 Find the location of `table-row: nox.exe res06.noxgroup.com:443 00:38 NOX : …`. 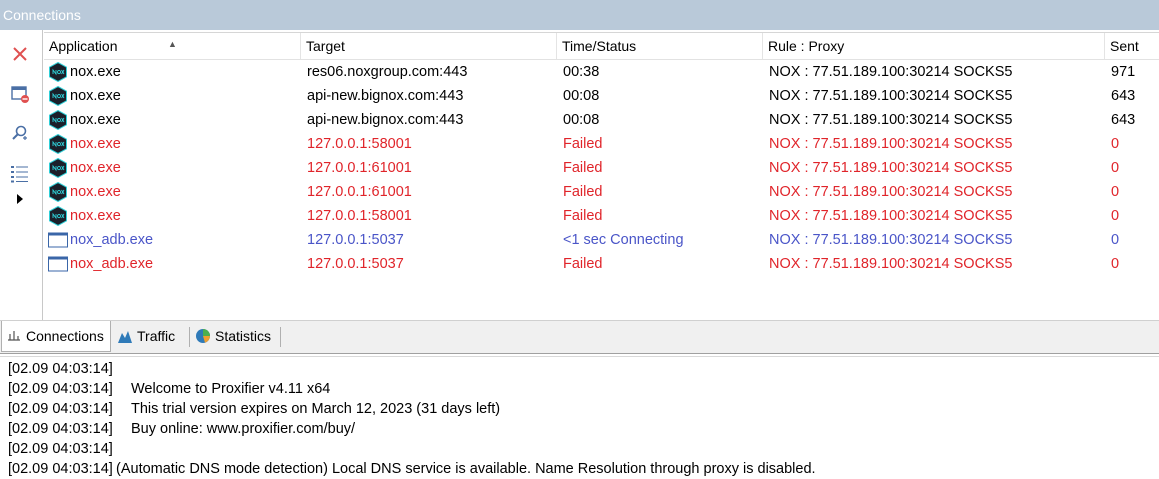

table-row: nox.exe res06.noxgroup.com:443 00:38 NOX : … is located at coordinates (601, 72).